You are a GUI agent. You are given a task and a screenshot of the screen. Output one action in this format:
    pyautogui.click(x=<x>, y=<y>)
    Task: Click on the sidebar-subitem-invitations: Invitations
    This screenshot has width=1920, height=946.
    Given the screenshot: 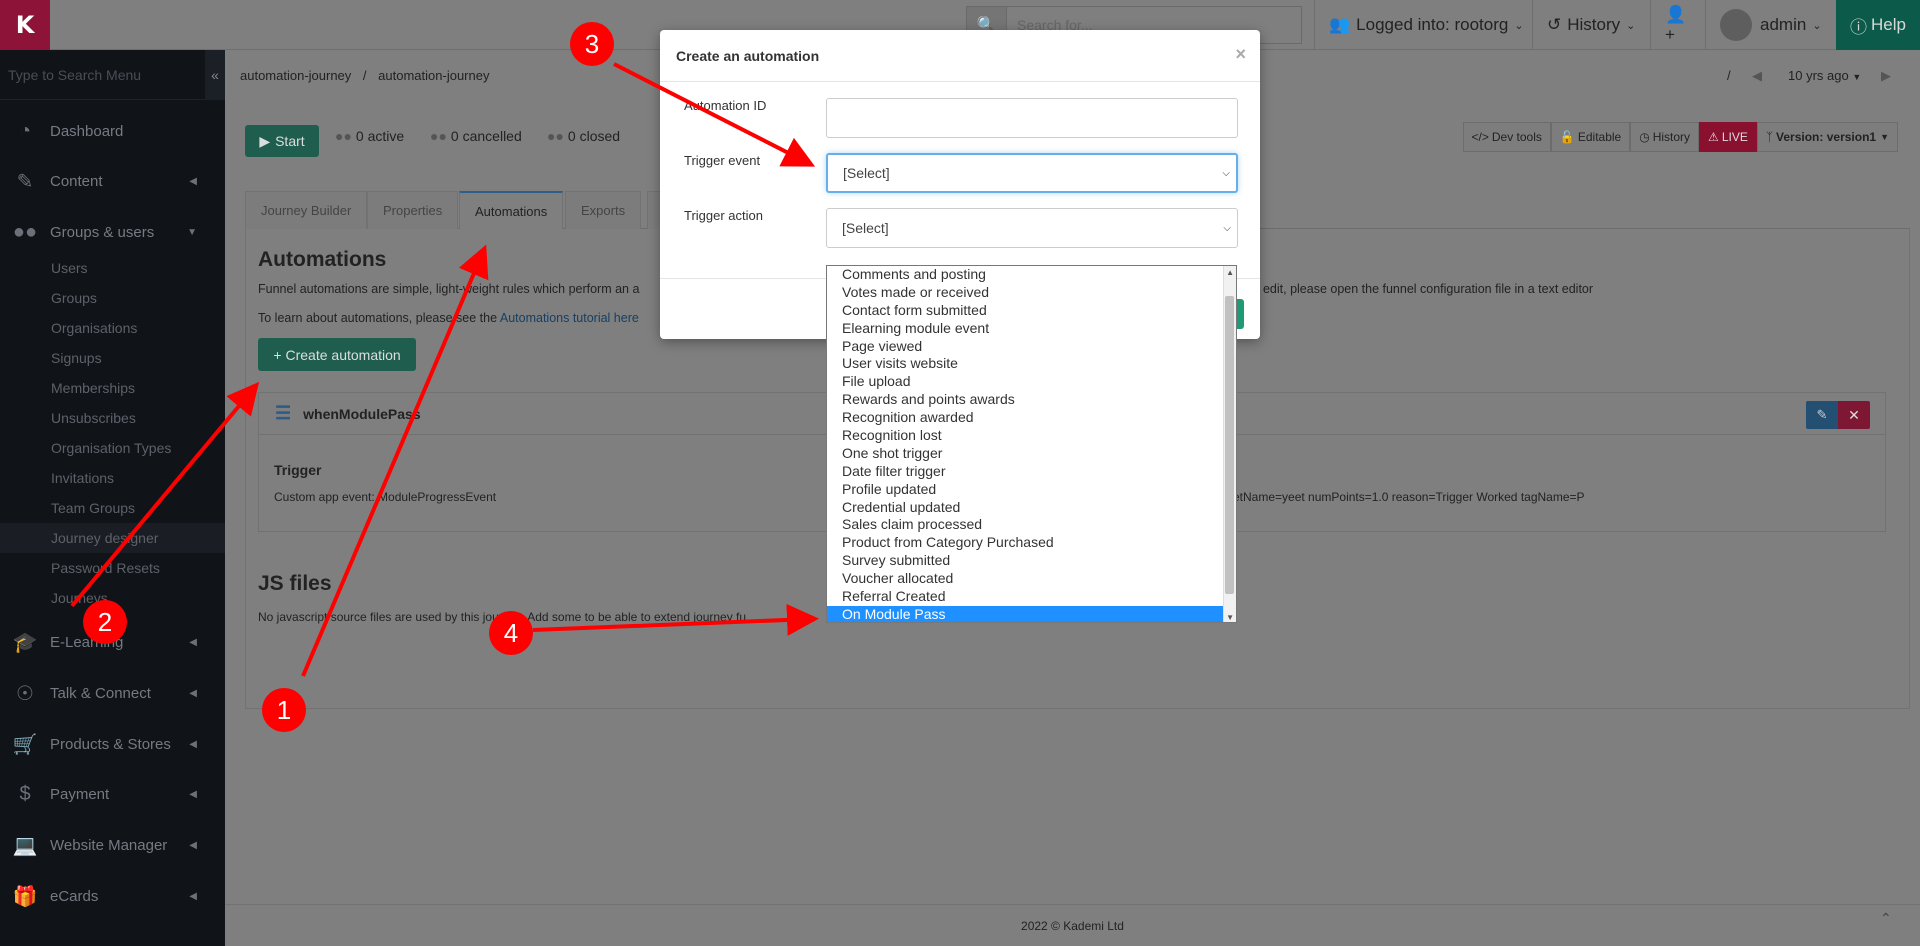 What is the action you would take?
    pyautogui.click(x=112, y=478)
    